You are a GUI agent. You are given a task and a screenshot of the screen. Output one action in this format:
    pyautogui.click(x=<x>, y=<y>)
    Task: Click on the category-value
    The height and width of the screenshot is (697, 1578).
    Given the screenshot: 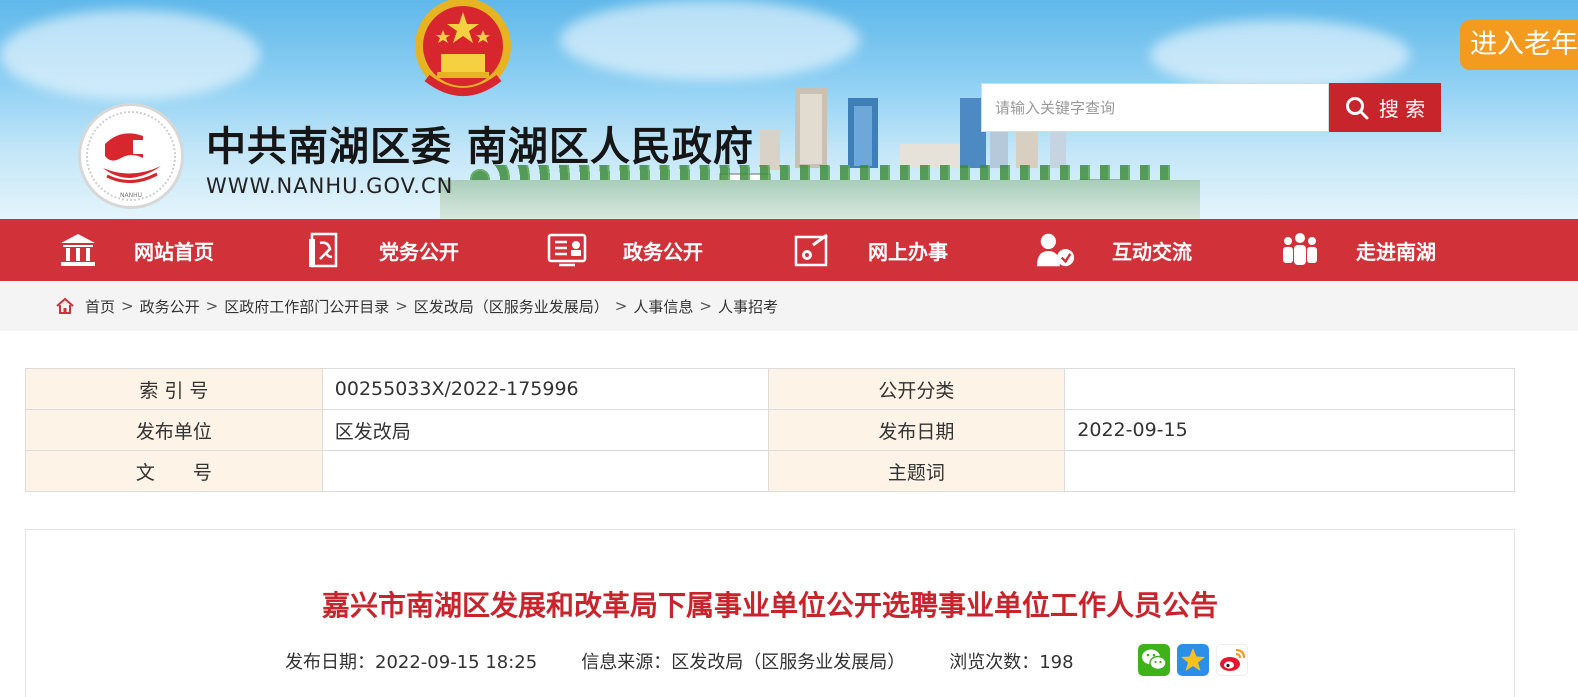 What is the action you would take?
    pyautogui.click(x=1289, y=389)
    